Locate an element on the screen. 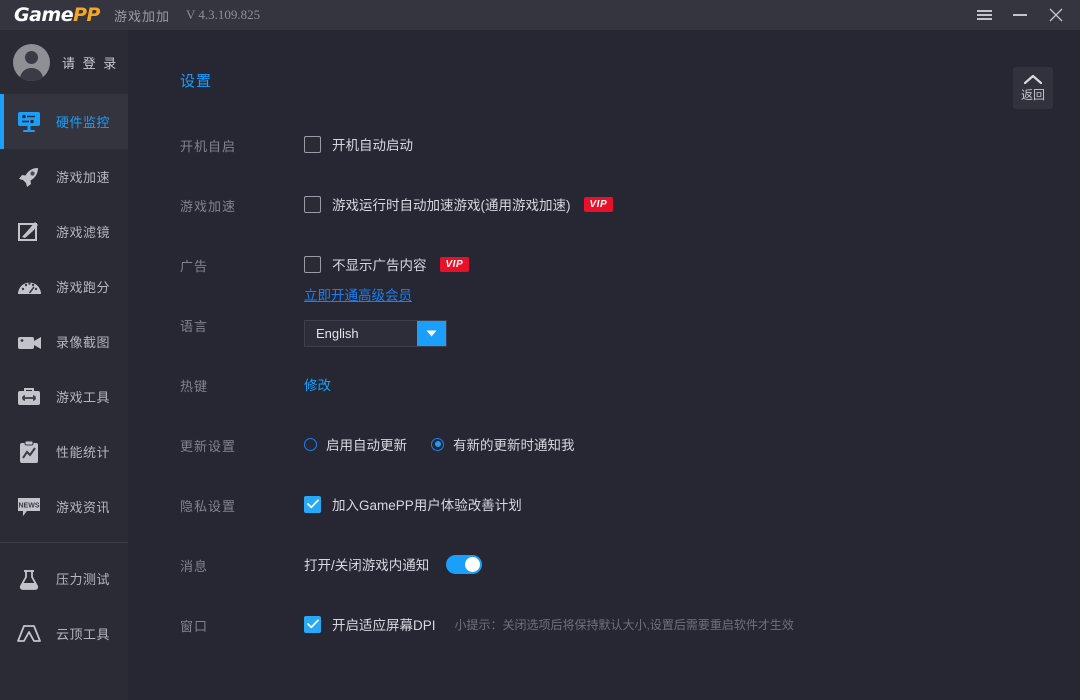 The height and width of the screenshot is (700, 1080). sidebar-item-label: 录像截图 is located at coordinates (83, 342).